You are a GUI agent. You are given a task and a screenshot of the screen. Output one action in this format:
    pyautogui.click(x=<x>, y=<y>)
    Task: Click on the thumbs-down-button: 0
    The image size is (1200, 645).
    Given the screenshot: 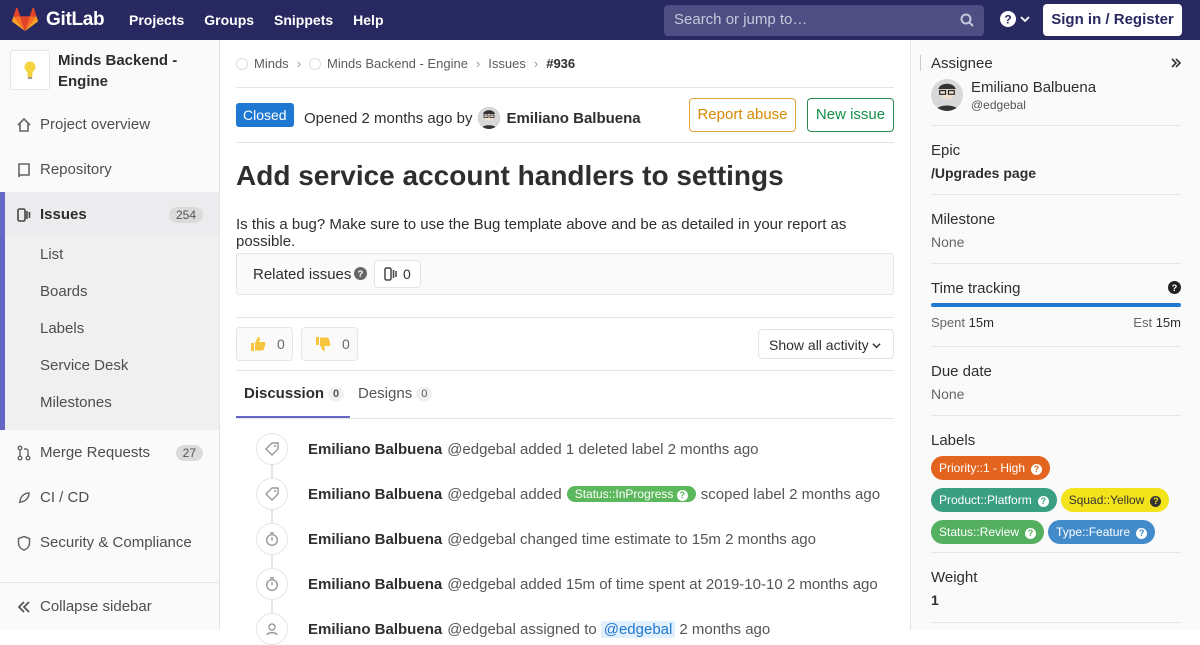 What is the action you would take?
    pyautogui.click(x=329, y=344)
    